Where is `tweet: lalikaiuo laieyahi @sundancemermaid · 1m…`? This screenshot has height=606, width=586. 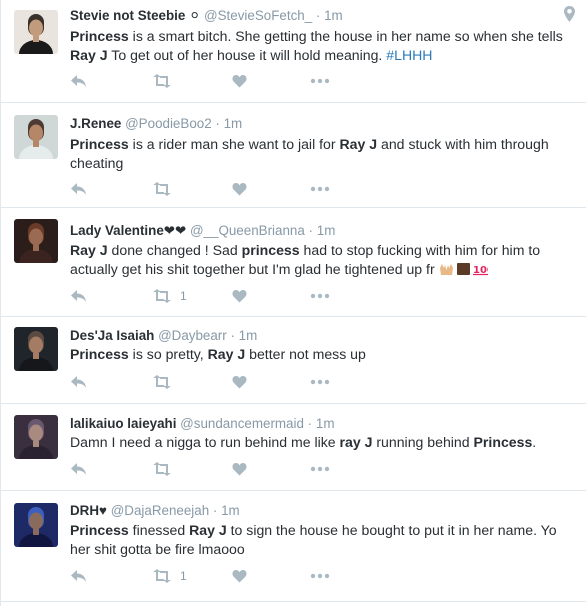
tweet: lalikaiuo laieyahi @sundancemermaid · 1m… is located at coordinates (293, 447).